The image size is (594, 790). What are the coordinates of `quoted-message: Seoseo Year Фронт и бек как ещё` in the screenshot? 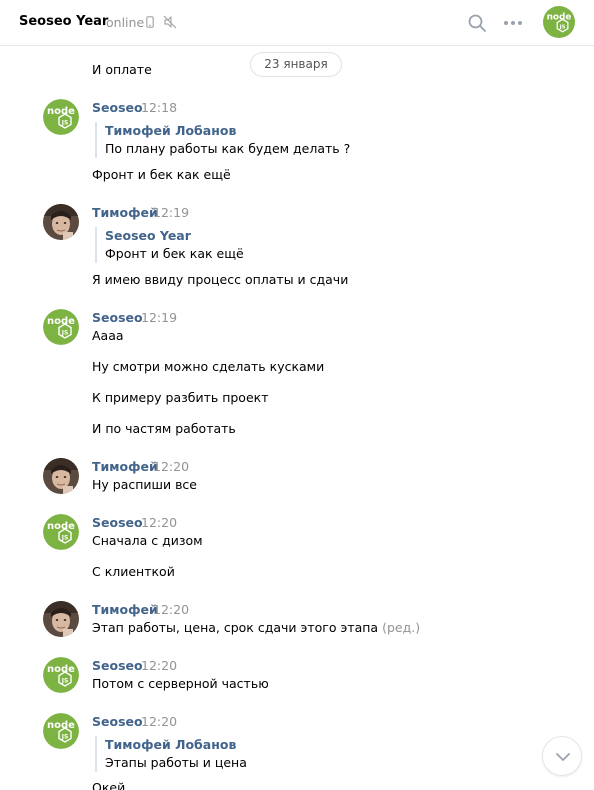 It's located at (169, 245).